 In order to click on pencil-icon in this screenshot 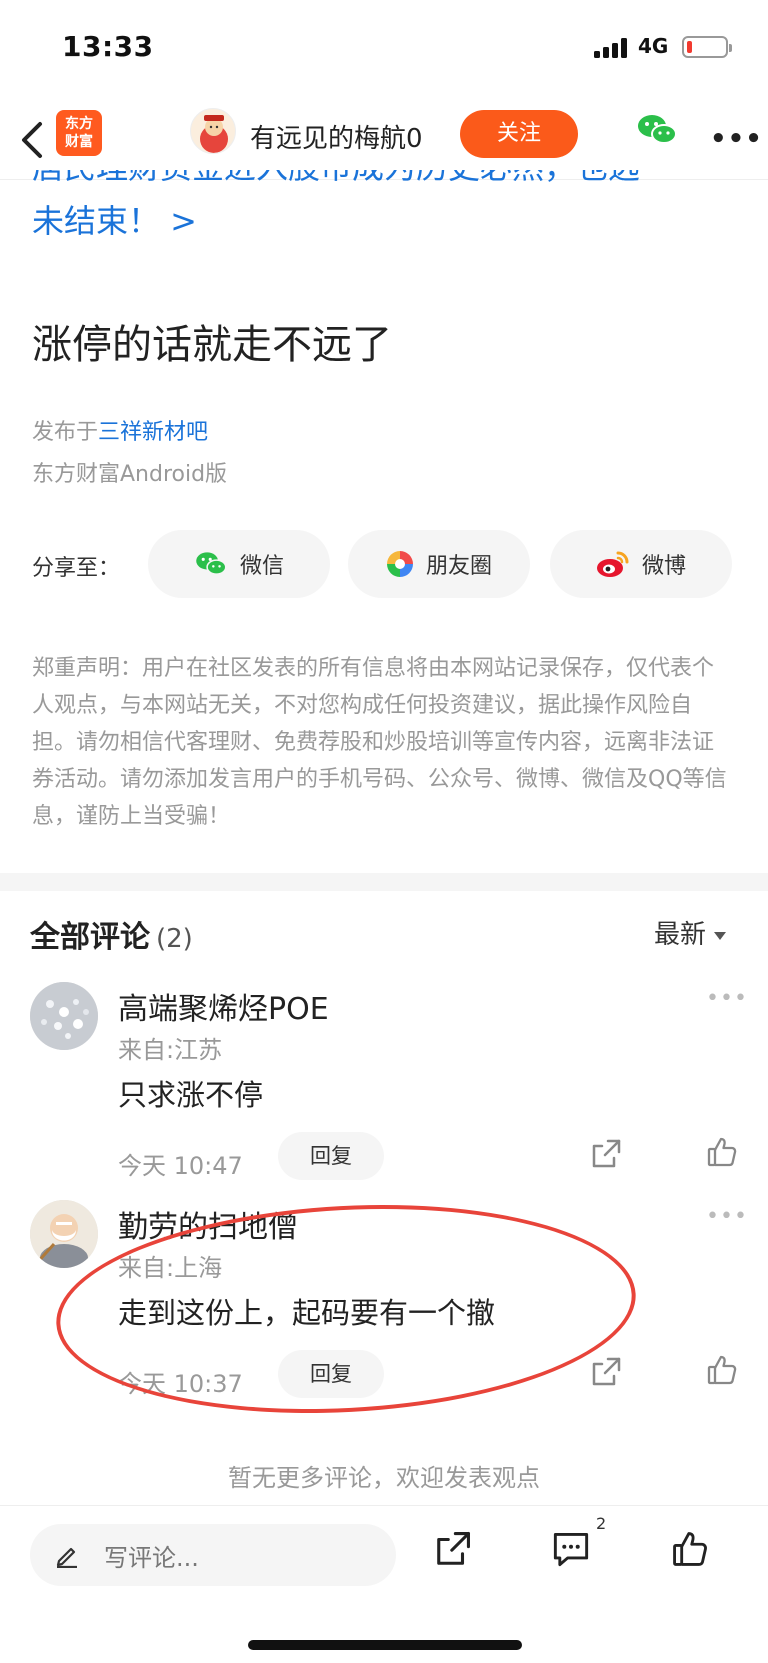, I will do `click(67, 1555)`.